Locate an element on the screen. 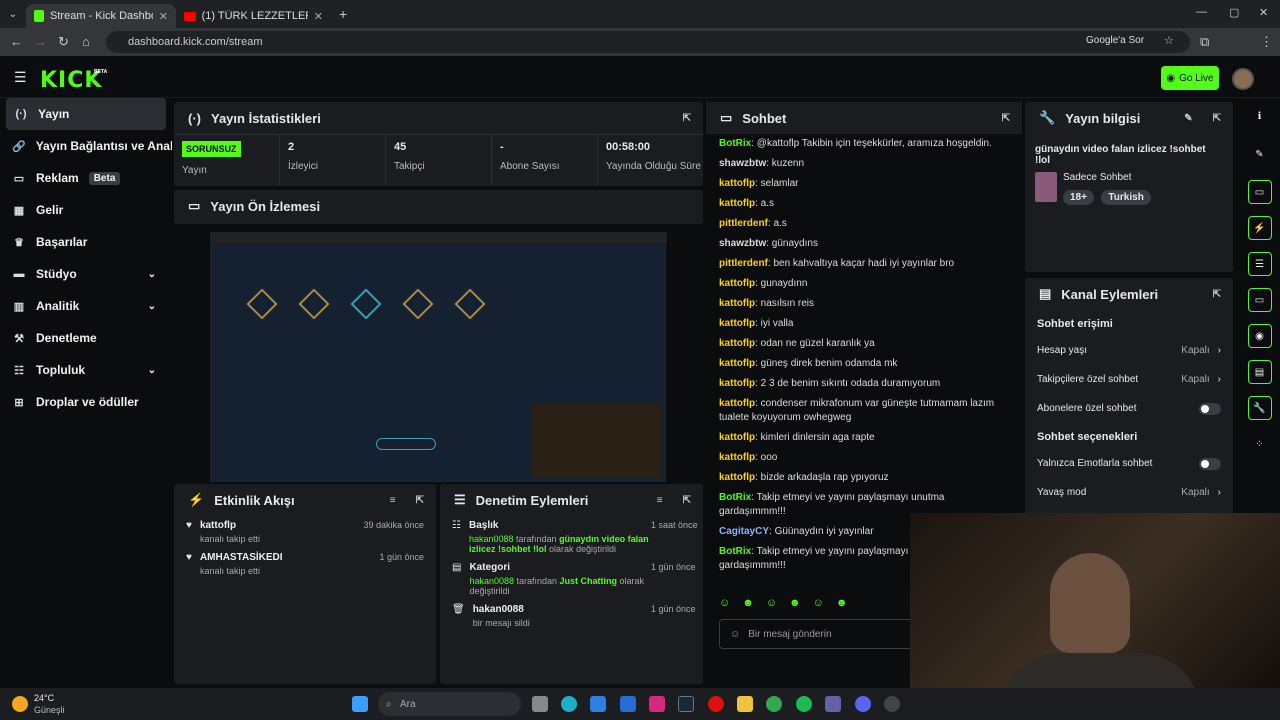  slow-mode-row: Yavaş mod Kapalı › is located at coordinates (1129, 492).